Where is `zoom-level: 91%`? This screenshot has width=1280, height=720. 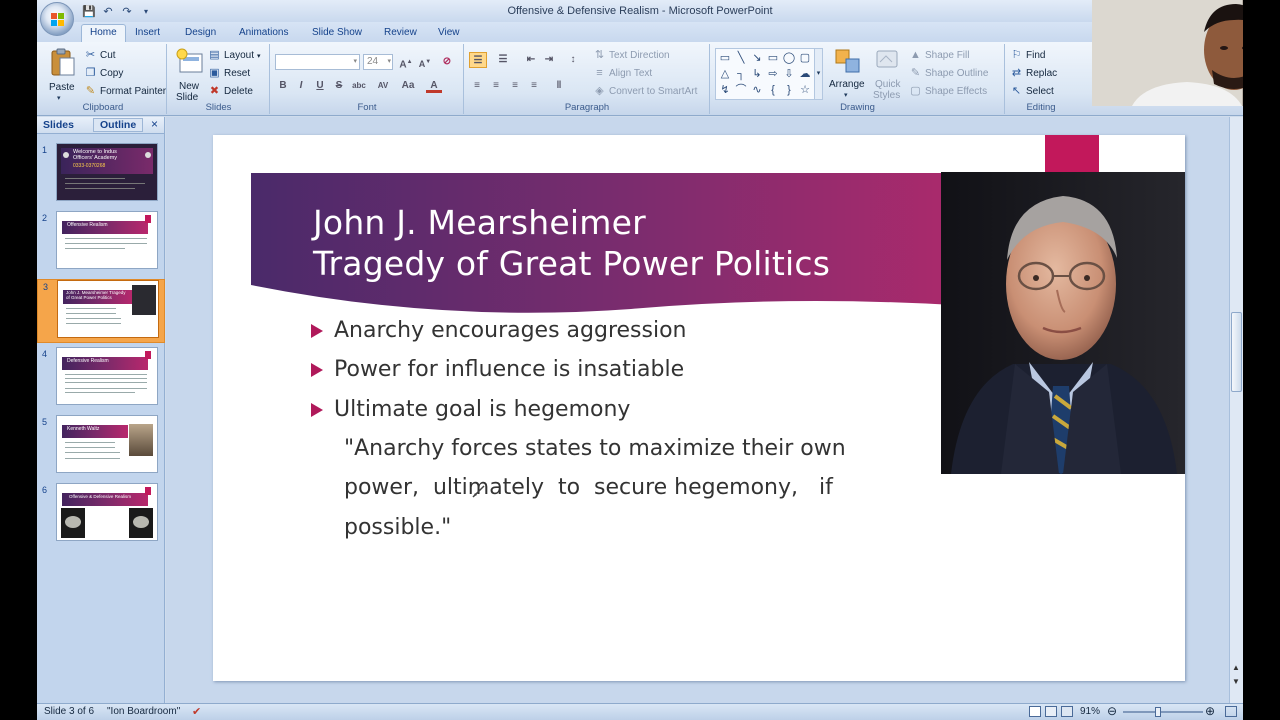 zoom-level: 91% is located at coordinates (1090, 711).